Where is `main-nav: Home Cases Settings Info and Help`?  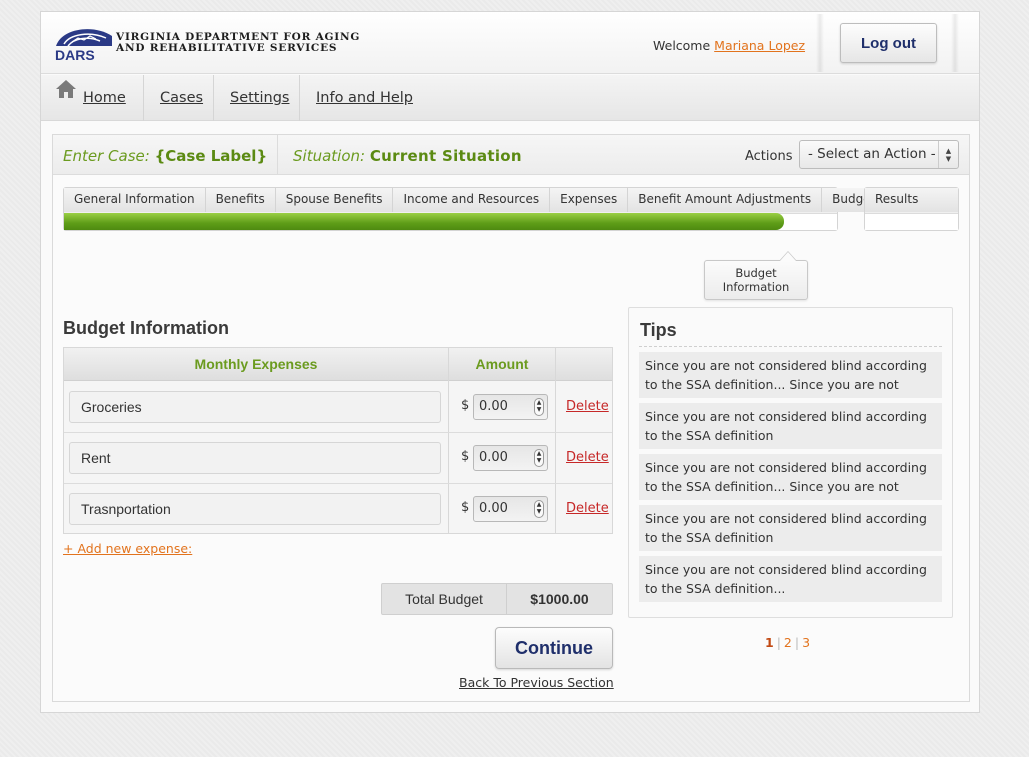
main-nav: Home Cases Settings Info and Help is located at coordinates (510, 98).